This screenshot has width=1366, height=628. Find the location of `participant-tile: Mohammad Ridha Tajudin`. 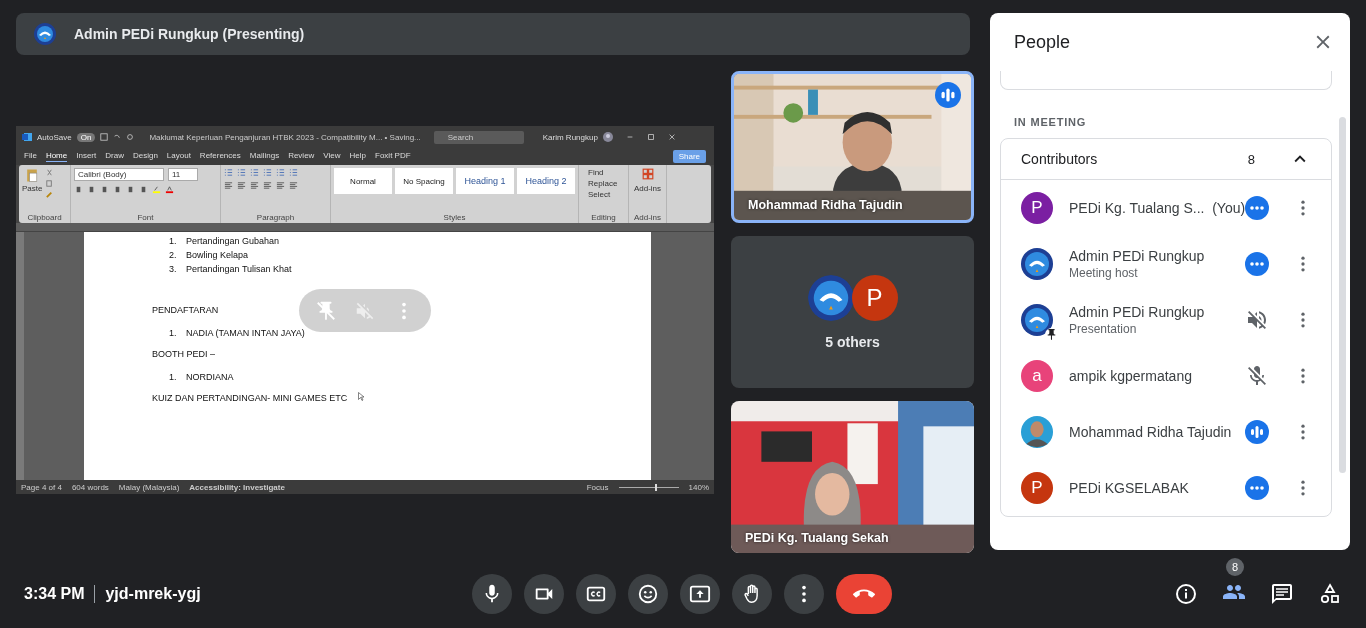

participant-tile: Mohammad Ridha Tajudin is located at coordinates (852, 147).